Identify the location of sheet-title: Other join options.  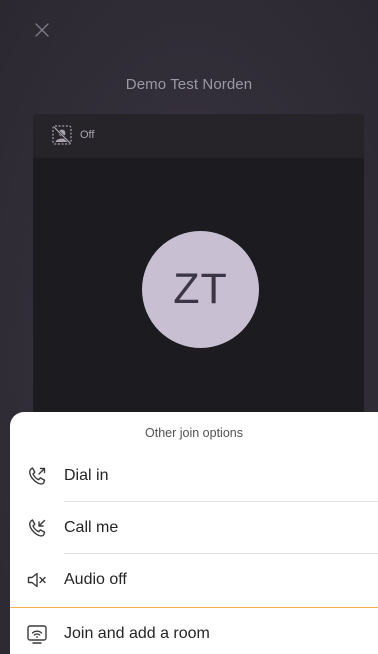
(194, 433).